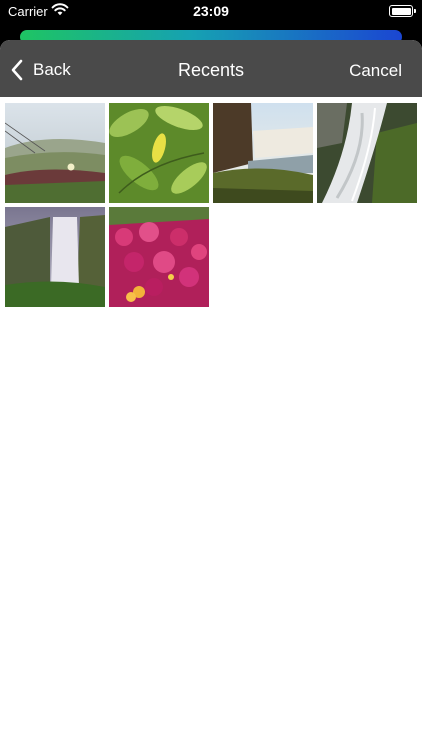 This screenshot has width=422, height=750. I want to click on navigation-bar: Back Recents Cancel, so click(211, 68).